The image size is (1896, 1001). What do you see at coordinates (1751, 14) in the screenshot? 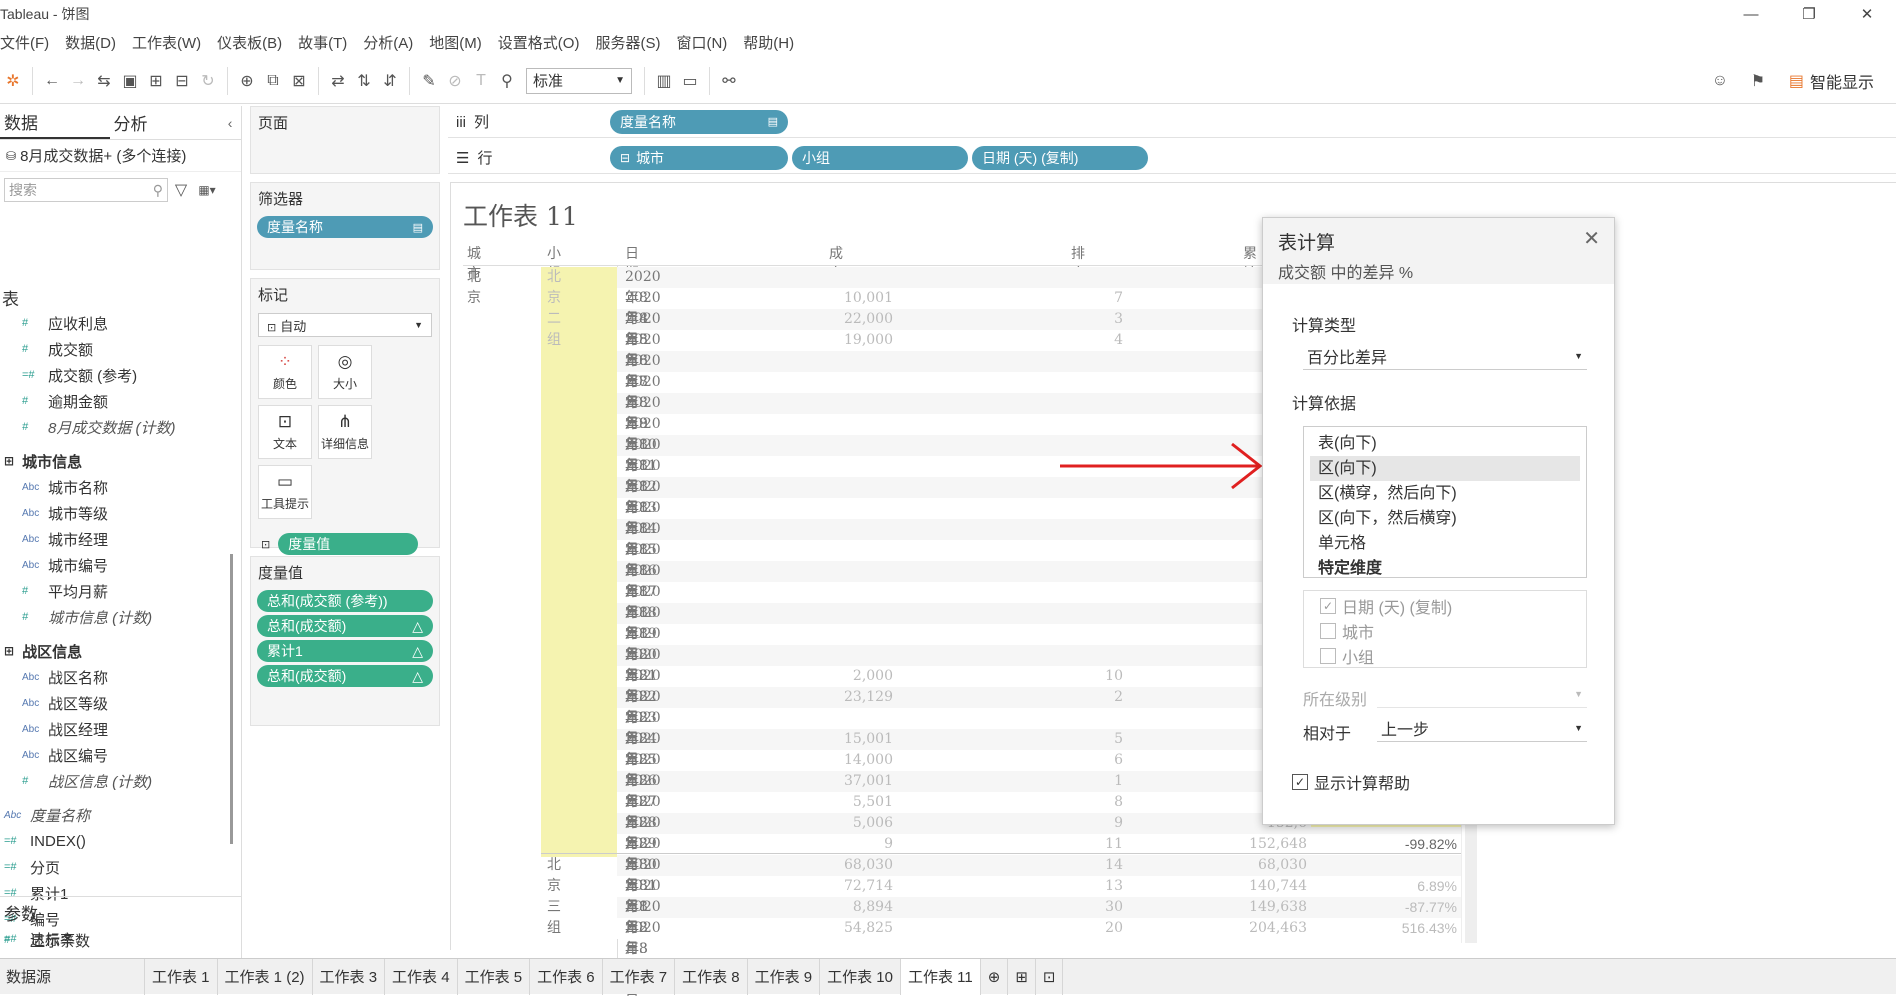
I see `minimize-icon: —` at bounding box center [1751, 14].